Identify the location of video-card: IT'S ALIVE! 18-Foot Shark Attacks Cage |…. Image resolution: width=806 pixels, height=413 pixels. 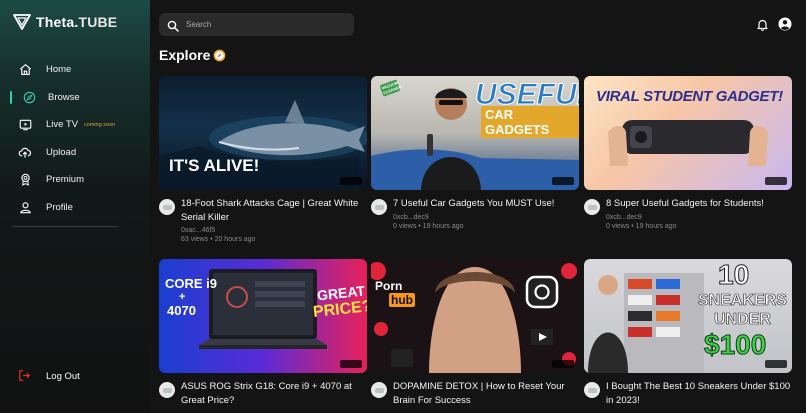
(263, 159).